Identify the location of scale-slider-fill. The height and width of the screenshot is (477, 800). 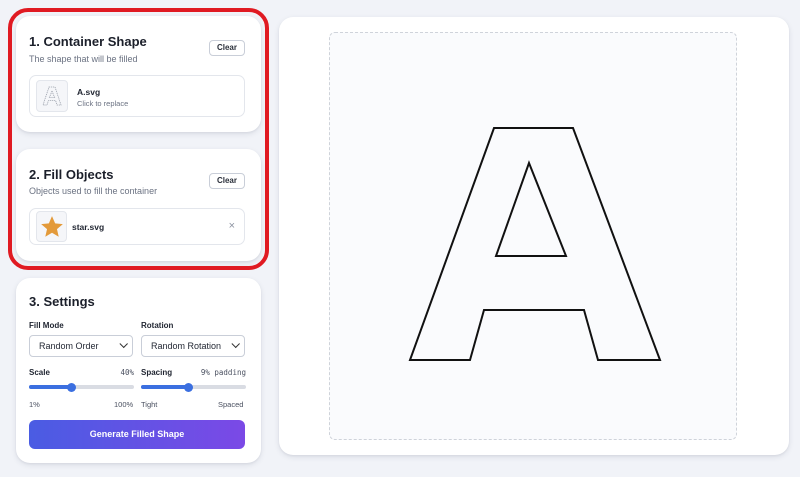
(50, 387).